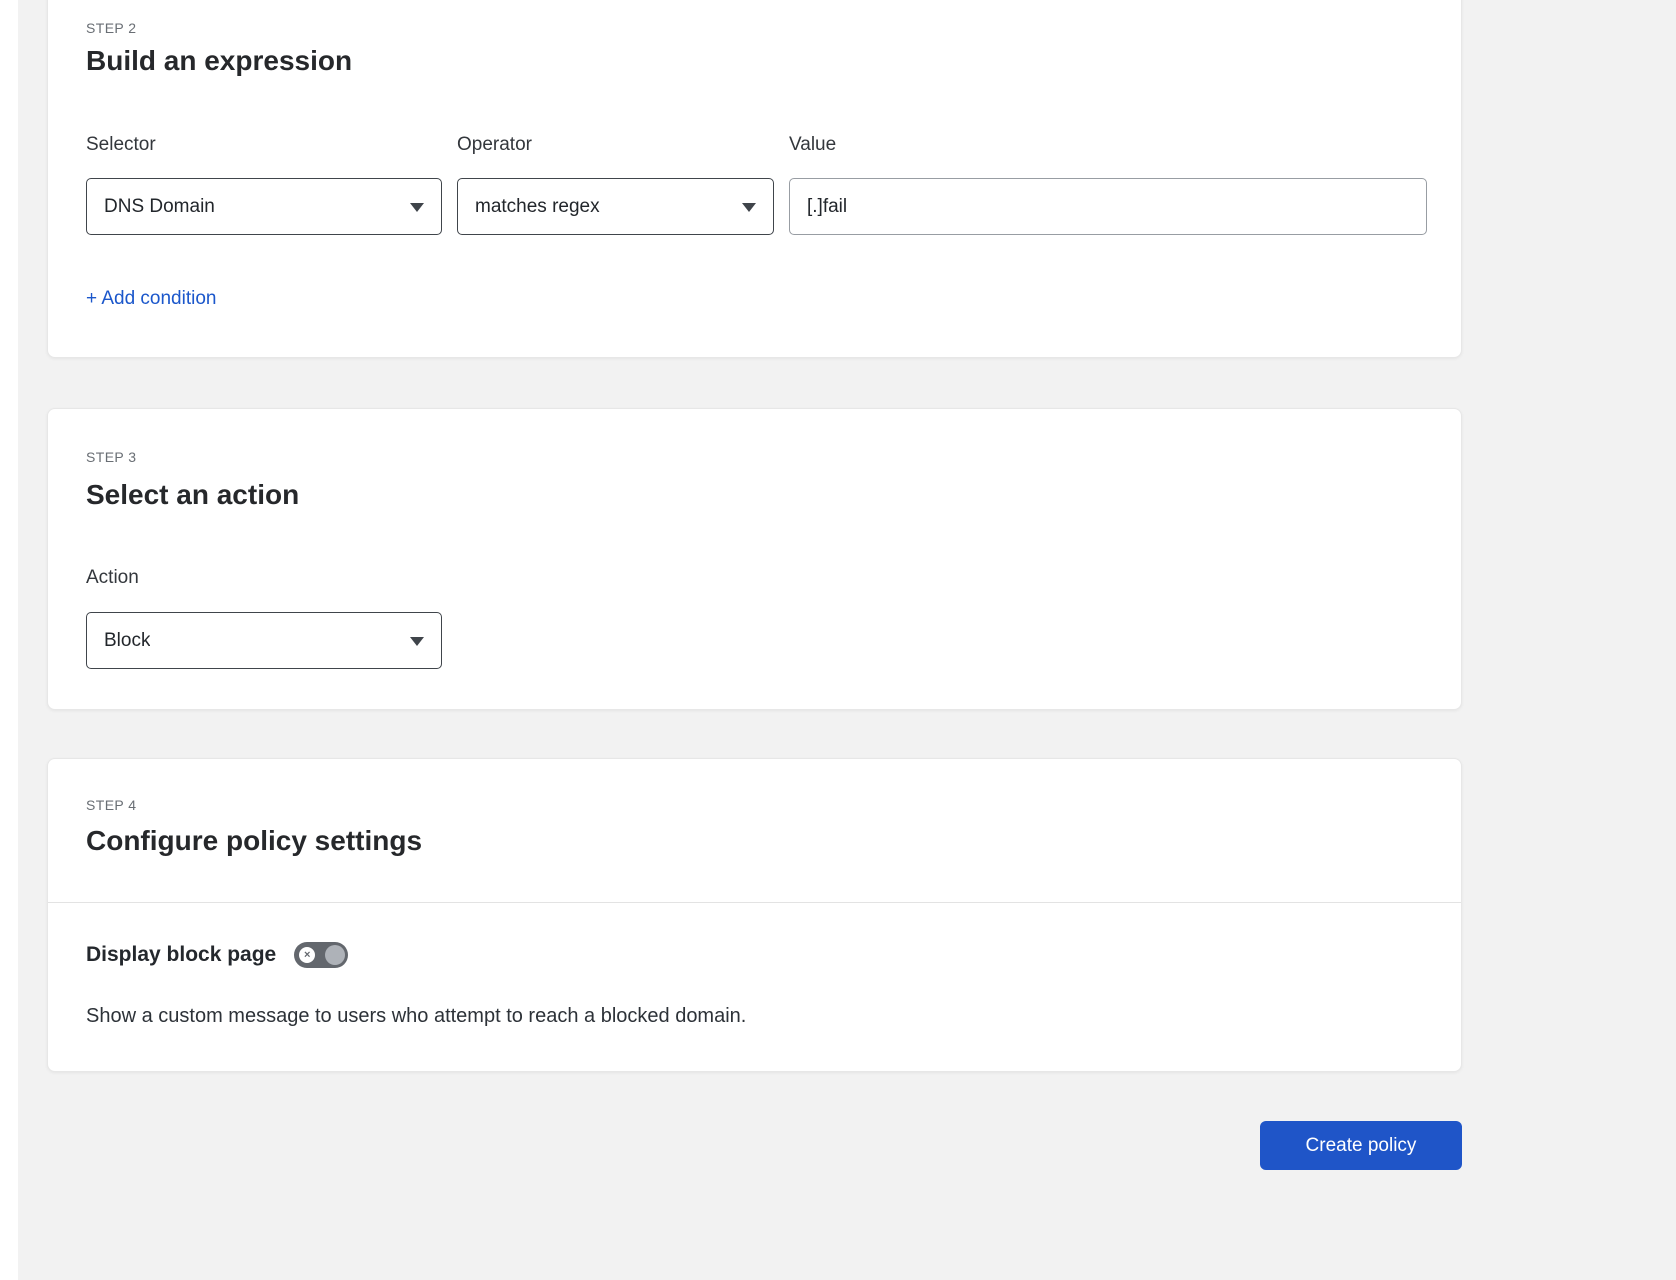 The image size is (1676, 1280). I want to click on section-divider, so click(754, 902).